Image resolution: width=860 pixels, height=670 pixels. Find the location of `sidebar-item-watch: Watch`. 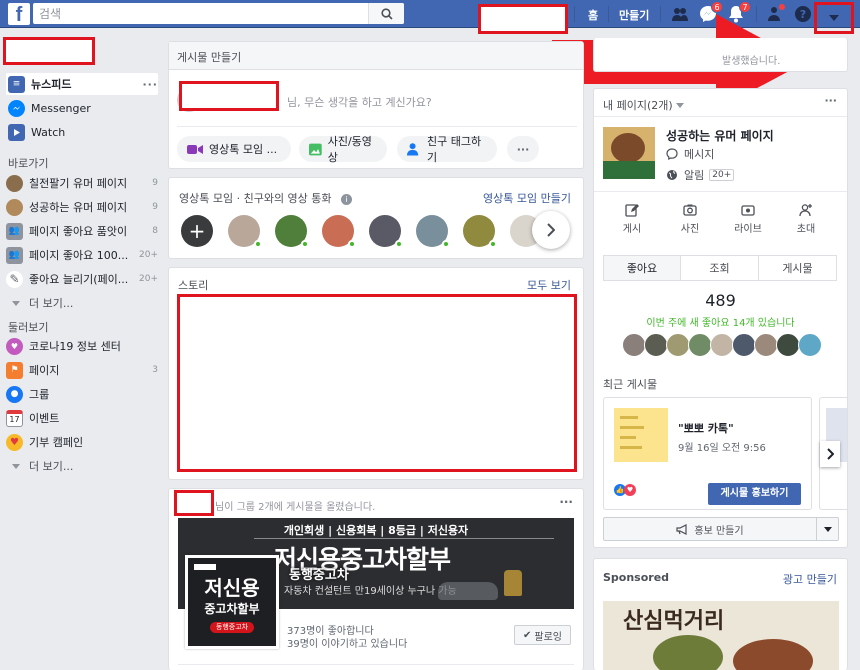

sidebar-item-watch: Watch is located at coordinates (82, 132).